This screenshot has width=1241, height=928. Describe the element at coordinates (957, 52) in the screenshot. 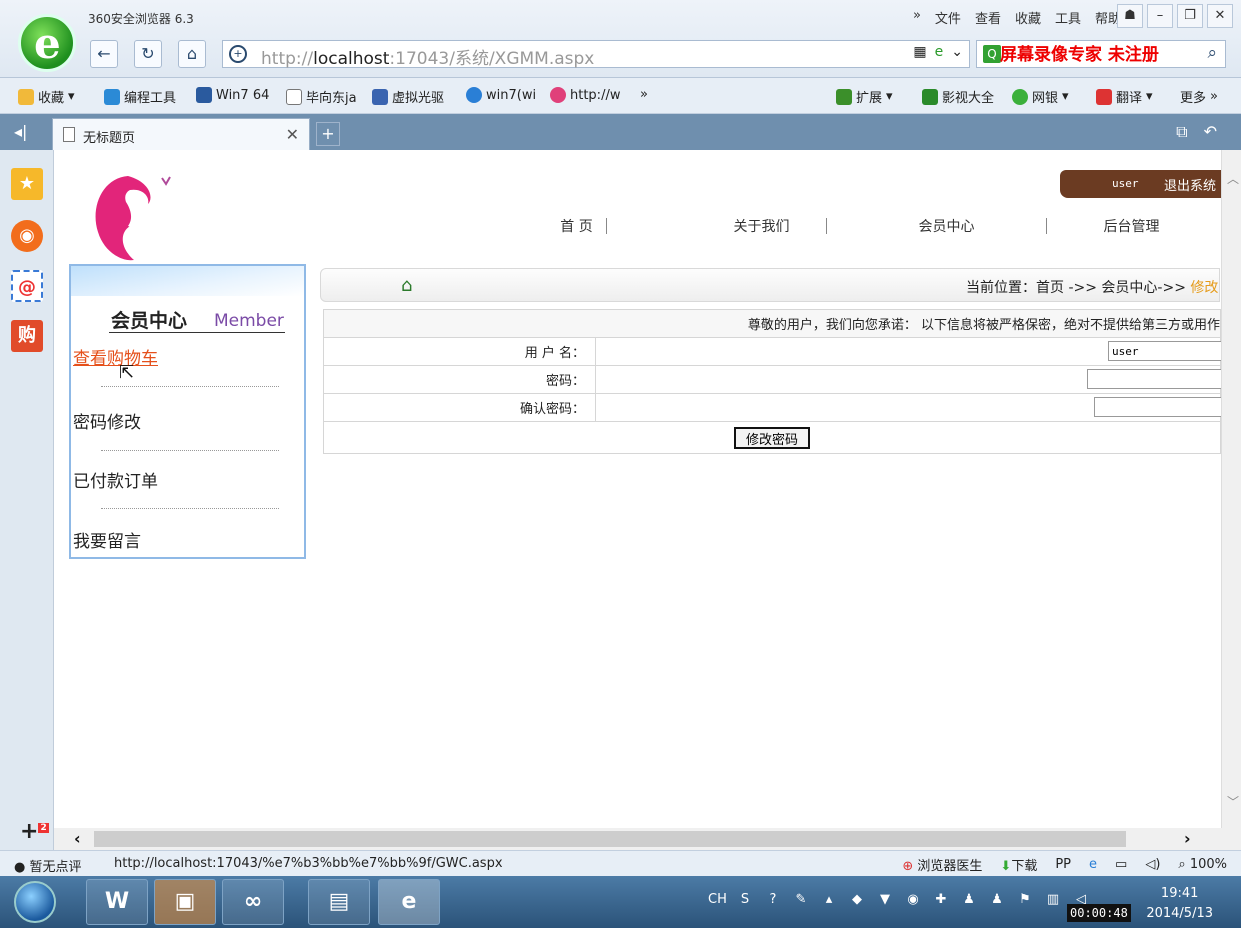

I see `chevron-down-icon: ⌄` at that location.